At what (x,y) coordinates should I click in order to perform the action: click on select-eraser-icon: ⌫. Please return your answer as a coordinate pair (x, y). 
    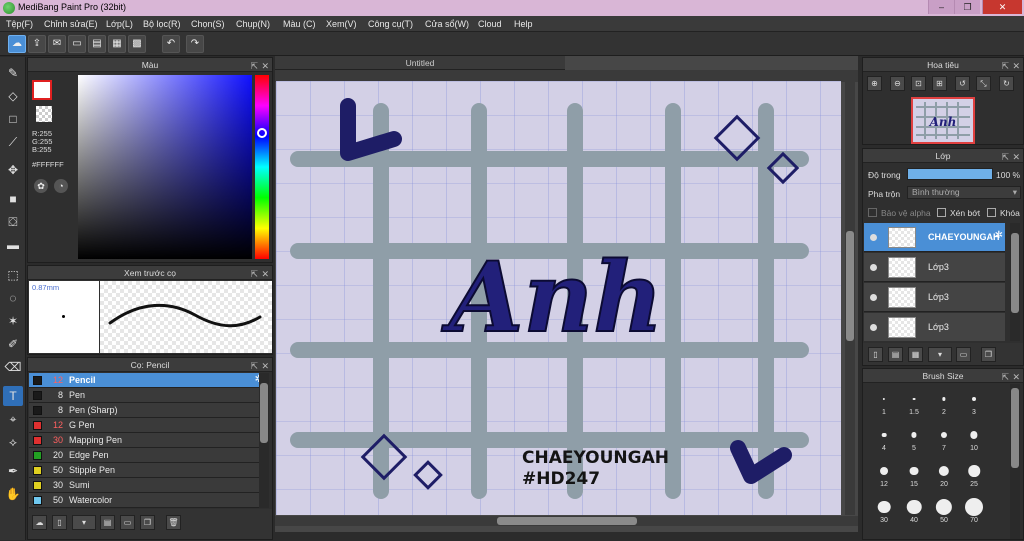
    Looking at the image, I should click on (13, 367).